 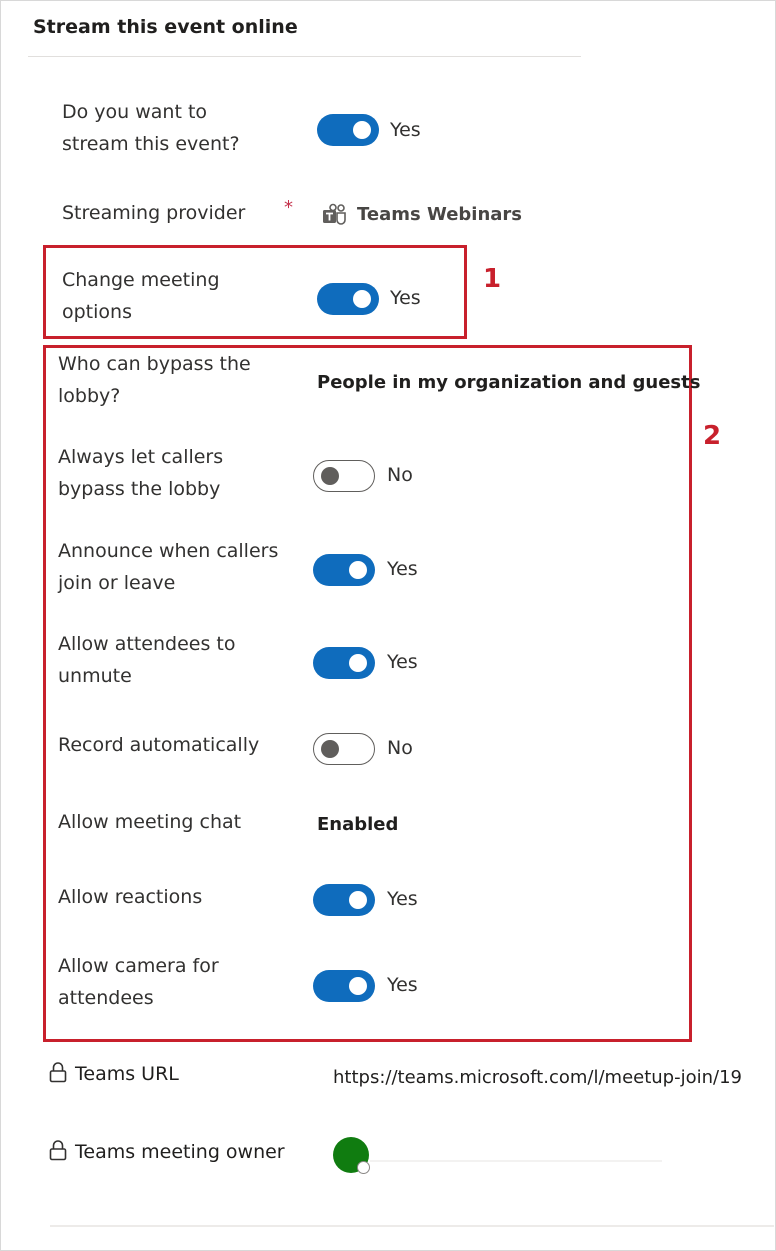 What do you see at coordinates (138, 982) in the screenshot?
I see `camera-attendees-label: Allow camera for attendees` at bounding box center [138, 982].